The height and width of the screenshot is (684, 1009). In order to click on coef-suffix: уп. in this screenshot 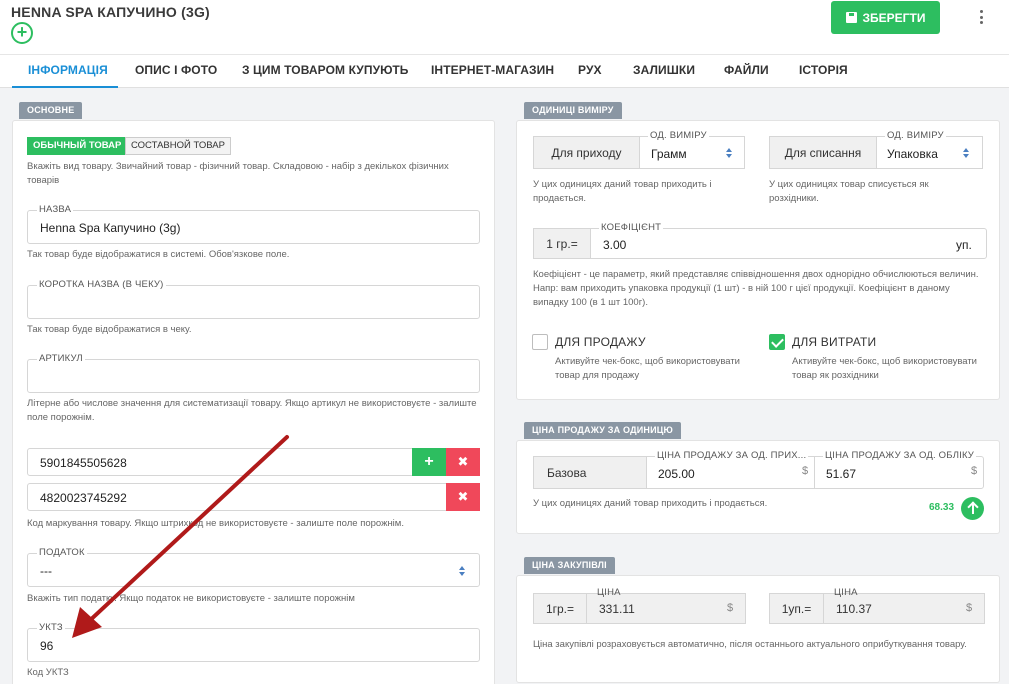, I will do `click(964, 245)`.